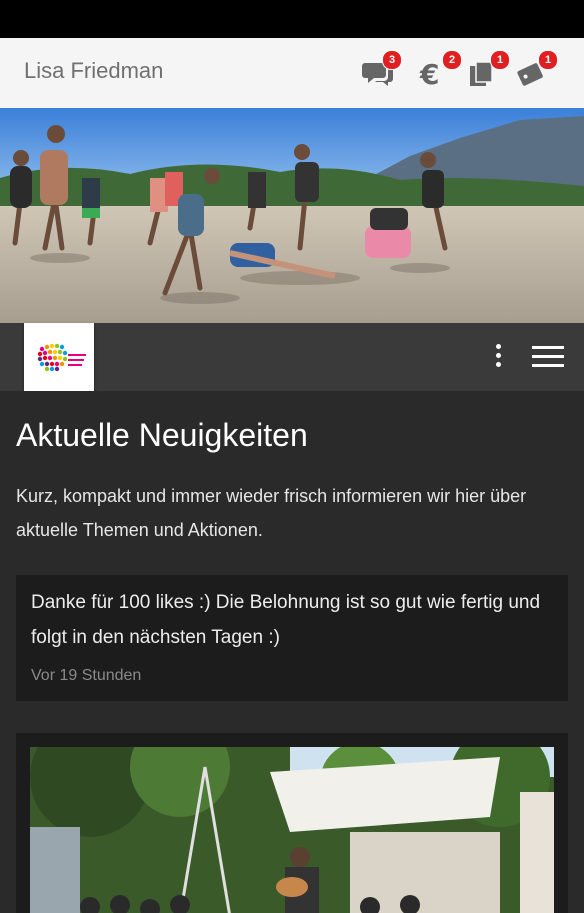  What do you see at coordinates (489, 70) in the screenshot?
I see `documents-button: 1` at bounding box center [489, 70].